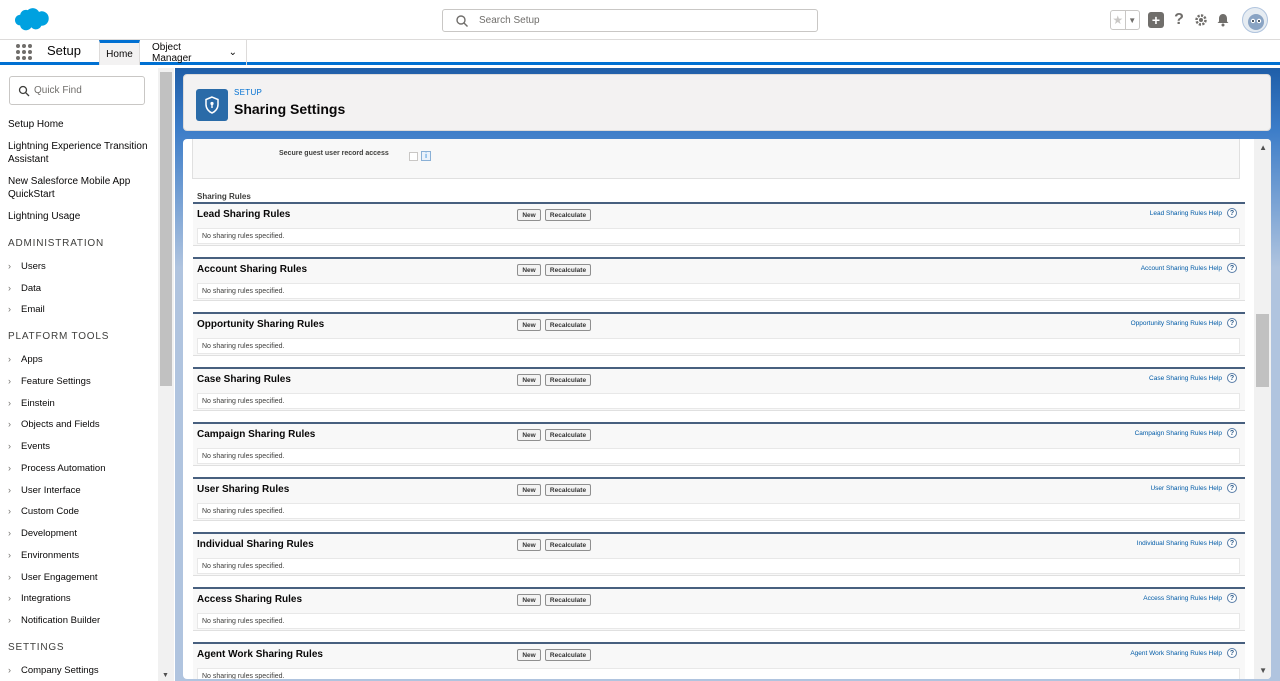 This screenshot has height=681, width=1280. I want to click on sidebar-item-events: › Events, so click(29, 446).